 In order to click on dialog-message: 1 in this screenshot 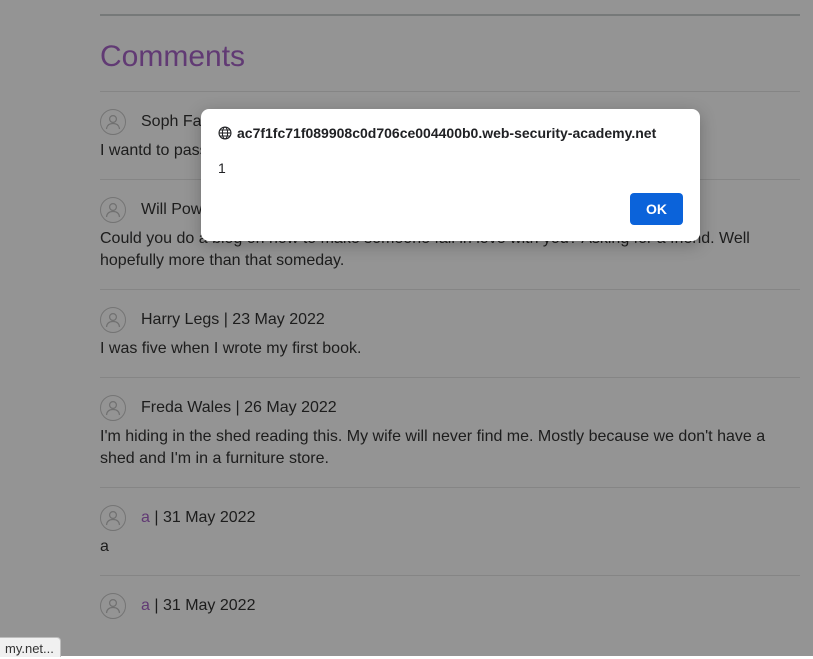, I will do `click(222, 168)`.